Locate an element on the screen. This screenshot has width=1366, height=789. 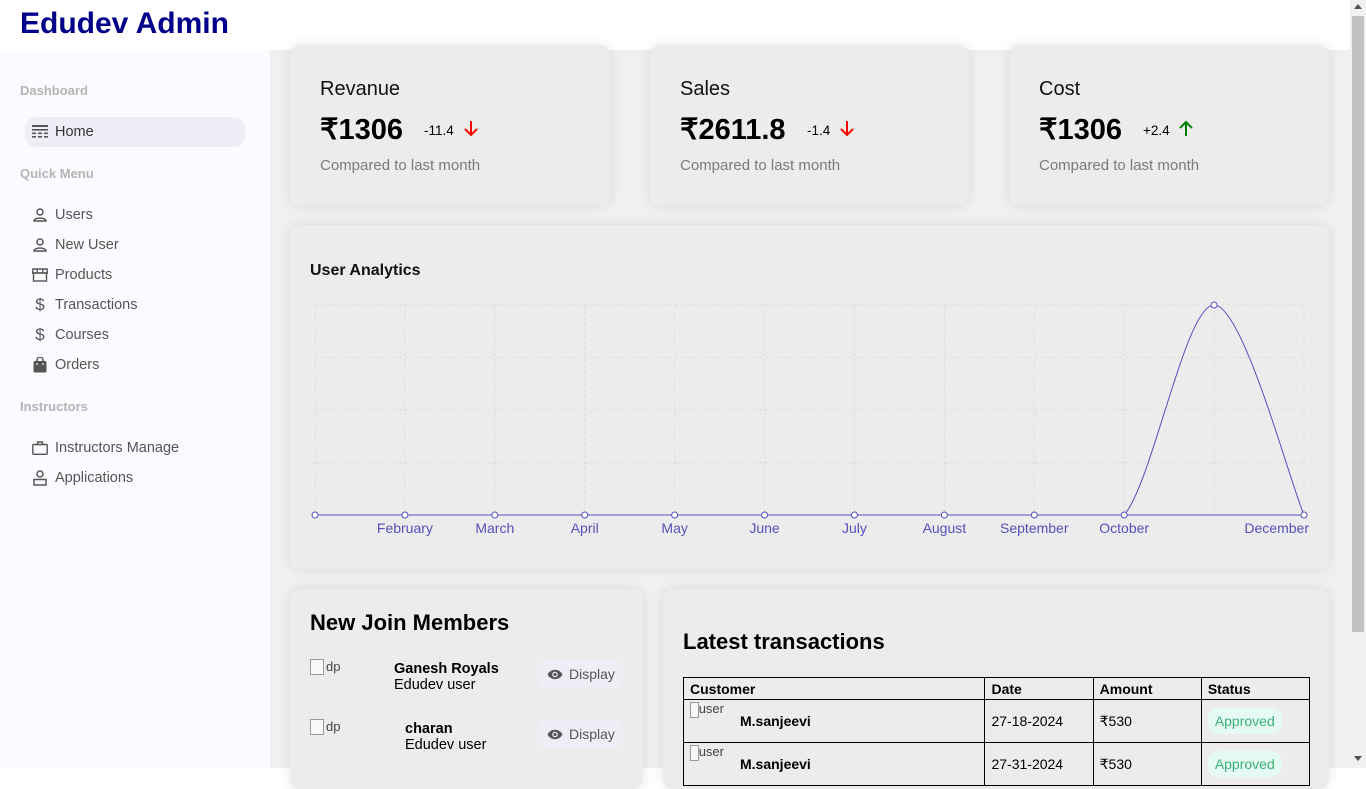
customer-cell: user M.sanjeevi is located at coordinates (834, 764).